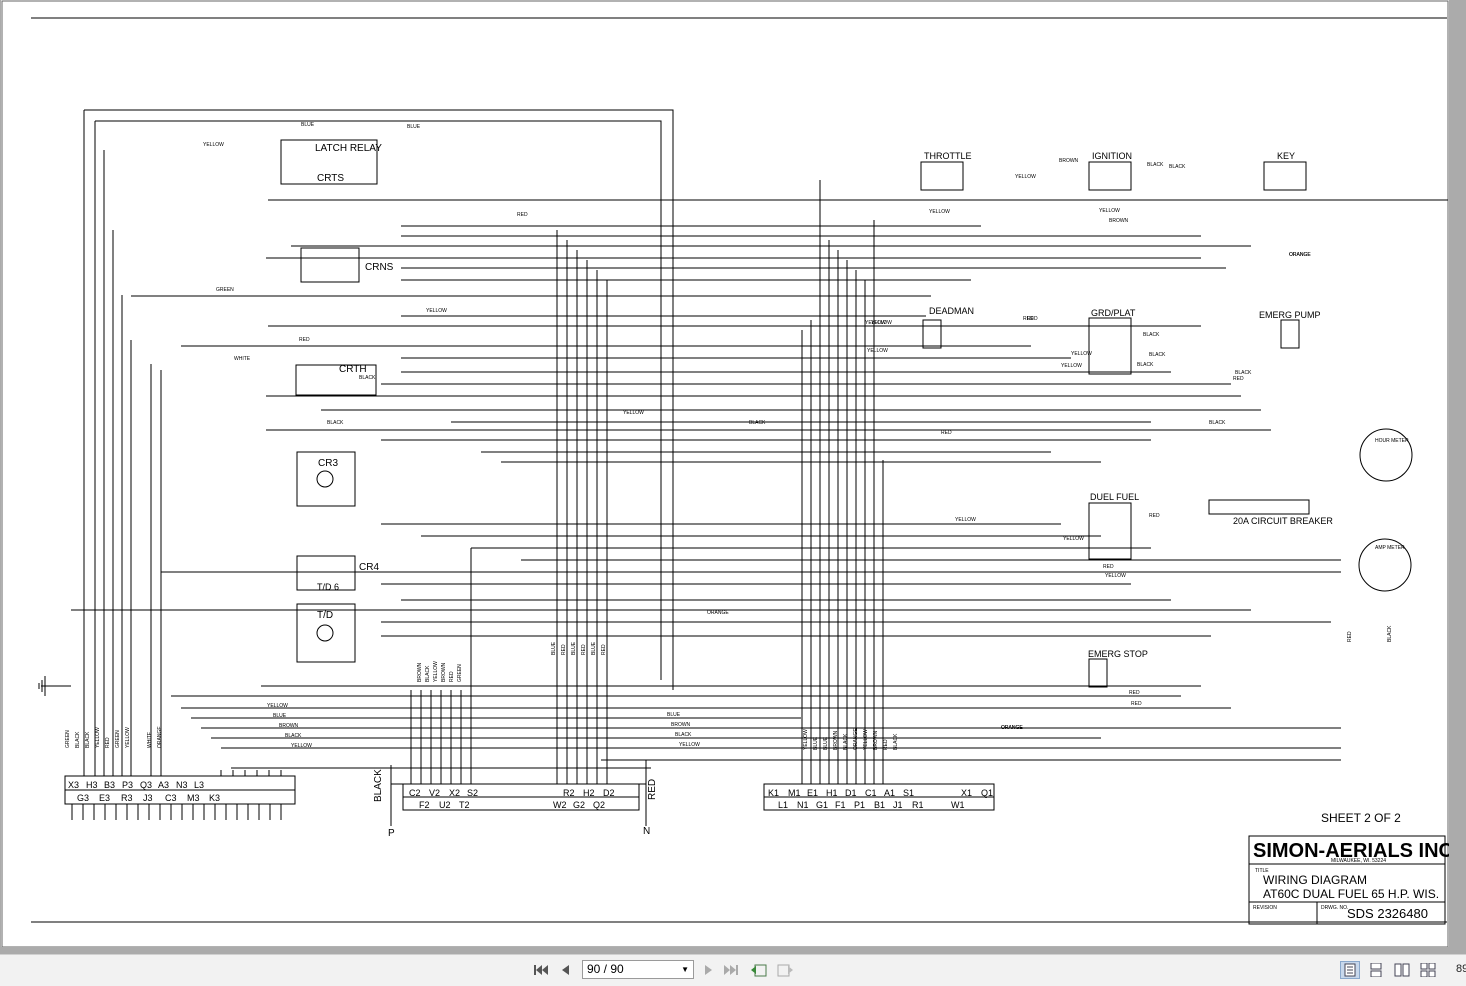 This screenshot has width=1466, height=986. I want to click on pin-label: M3, so click(193, 798).